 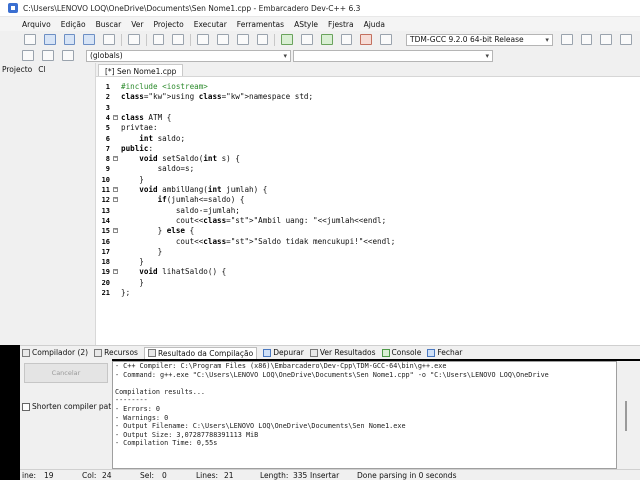 I want to click on line-number: 7, so click(x=107, y=148).